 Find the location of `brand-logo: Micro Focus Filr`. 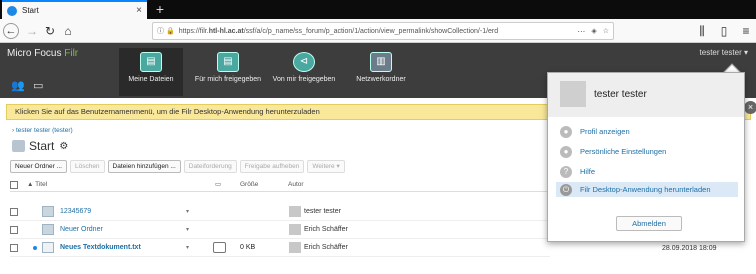

brand-logo: Micro Focus Filr is located at coordinates (42, 53).